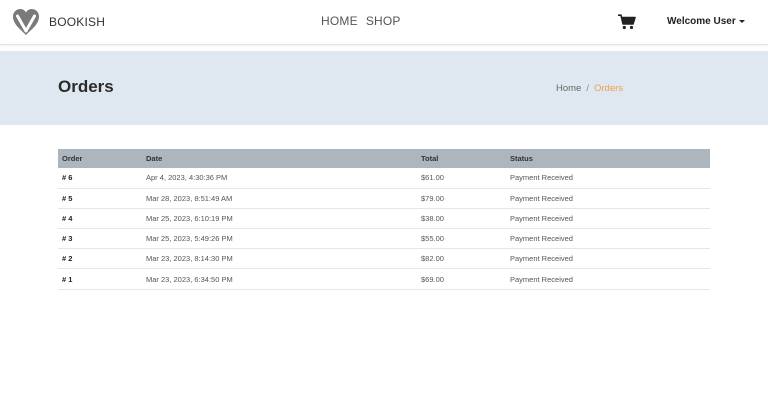  What do you see at coordinates (432, 218) in the screenshot?
I see `order-total: $38.00` at bounding box center [432, 218].